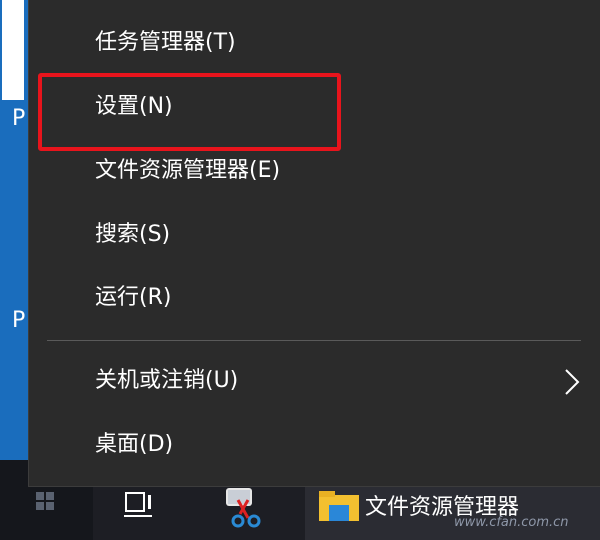 The width and height of the screenshot is (600, 540). Describe the element at coordinates (19, 320) in the screenshot. I see `desktop-icon-label-2: P` at that location.